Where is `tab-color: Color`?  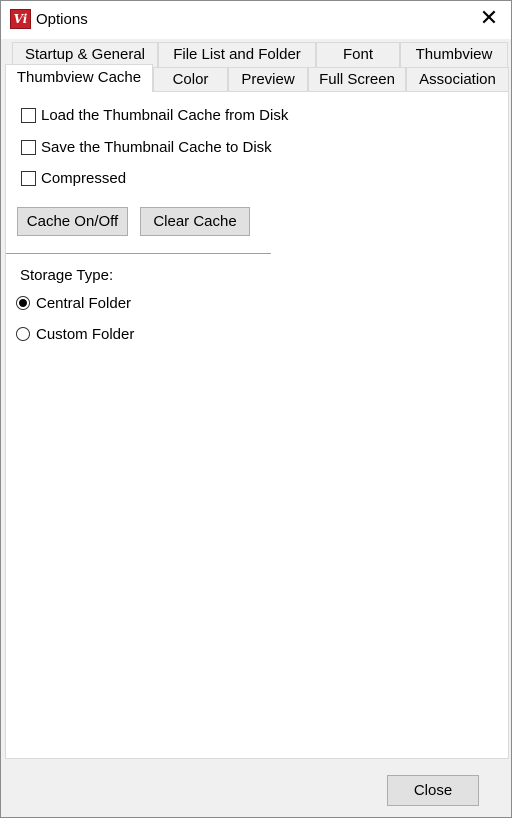
tab-color: Color is located at coordinates (190, 79).